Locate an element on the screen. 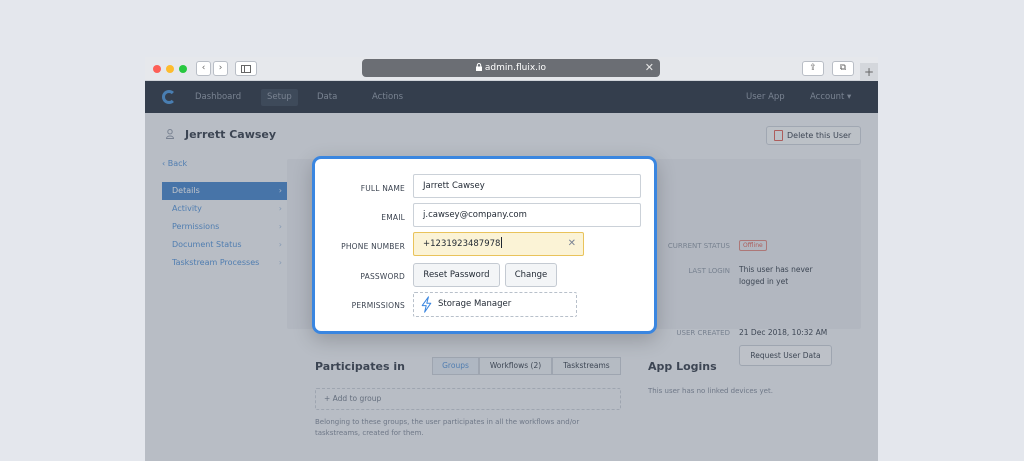  permissions-label: PERMISSIONS is located at coordinates (378, 305).